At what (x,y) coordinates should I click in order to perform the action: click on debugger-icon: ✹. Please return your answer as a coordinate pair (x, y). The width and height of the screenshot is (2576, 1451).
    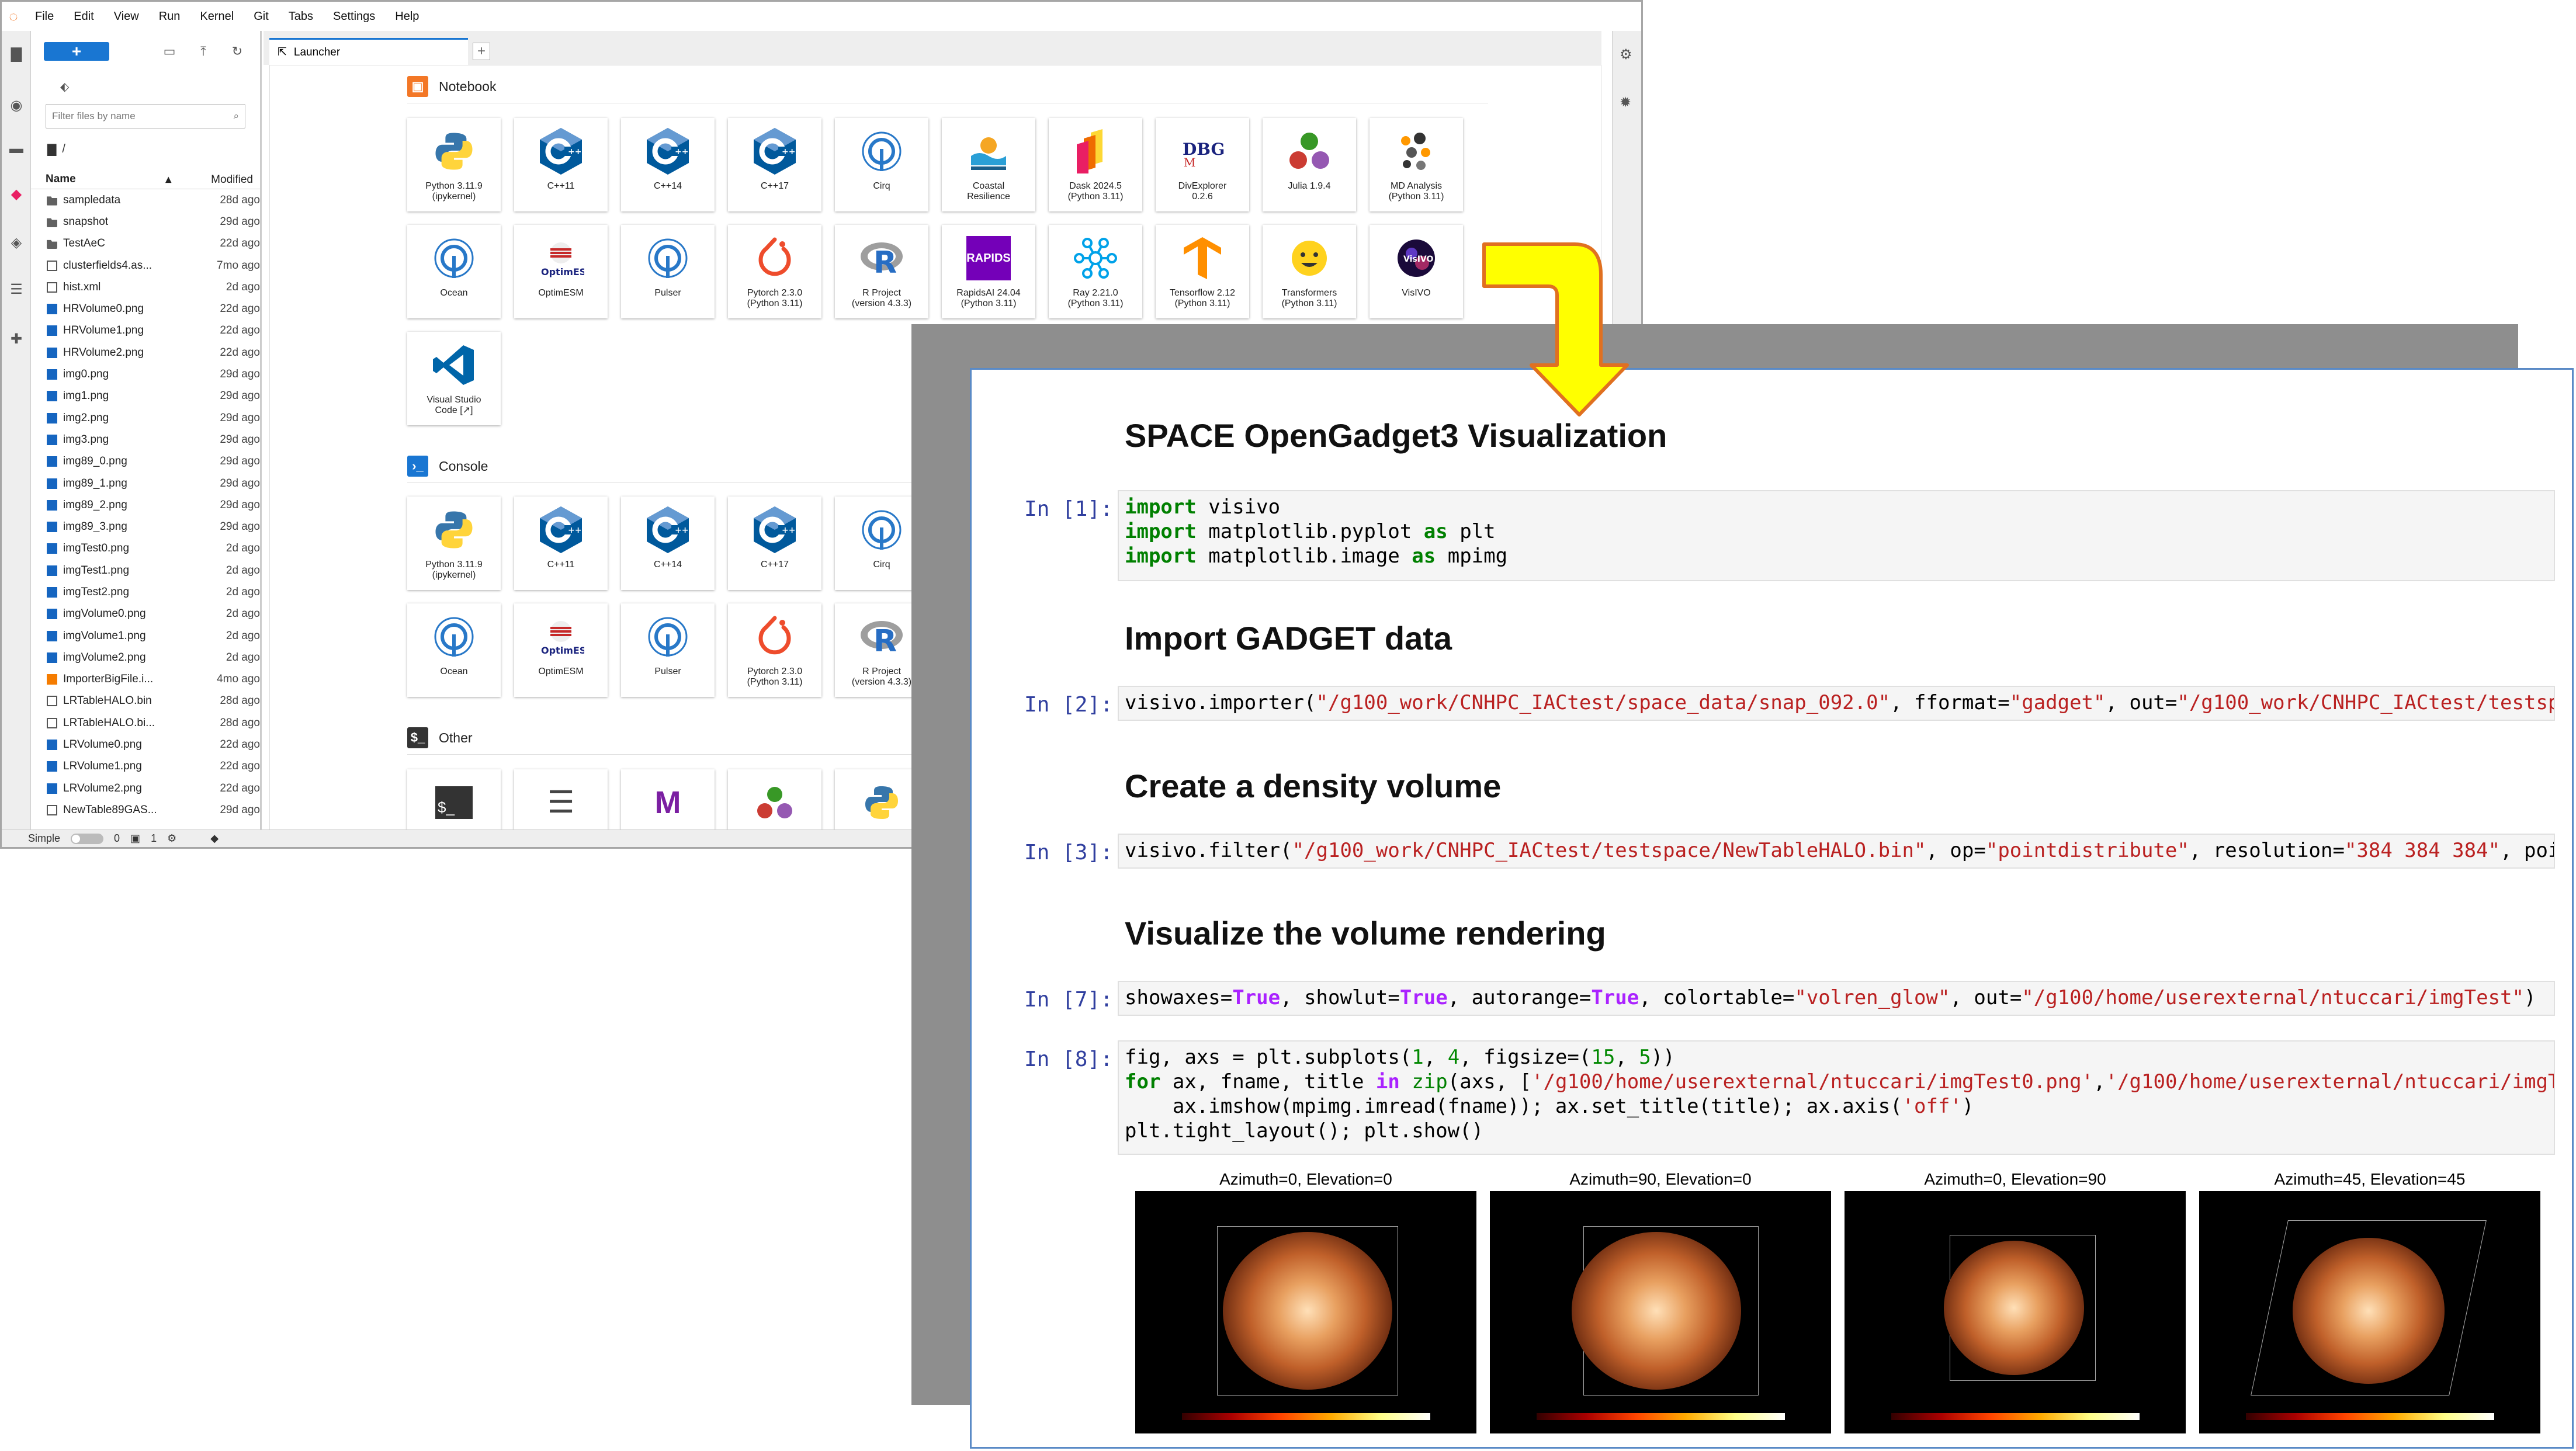
    Looking at the image, I should click on (1626, 102).